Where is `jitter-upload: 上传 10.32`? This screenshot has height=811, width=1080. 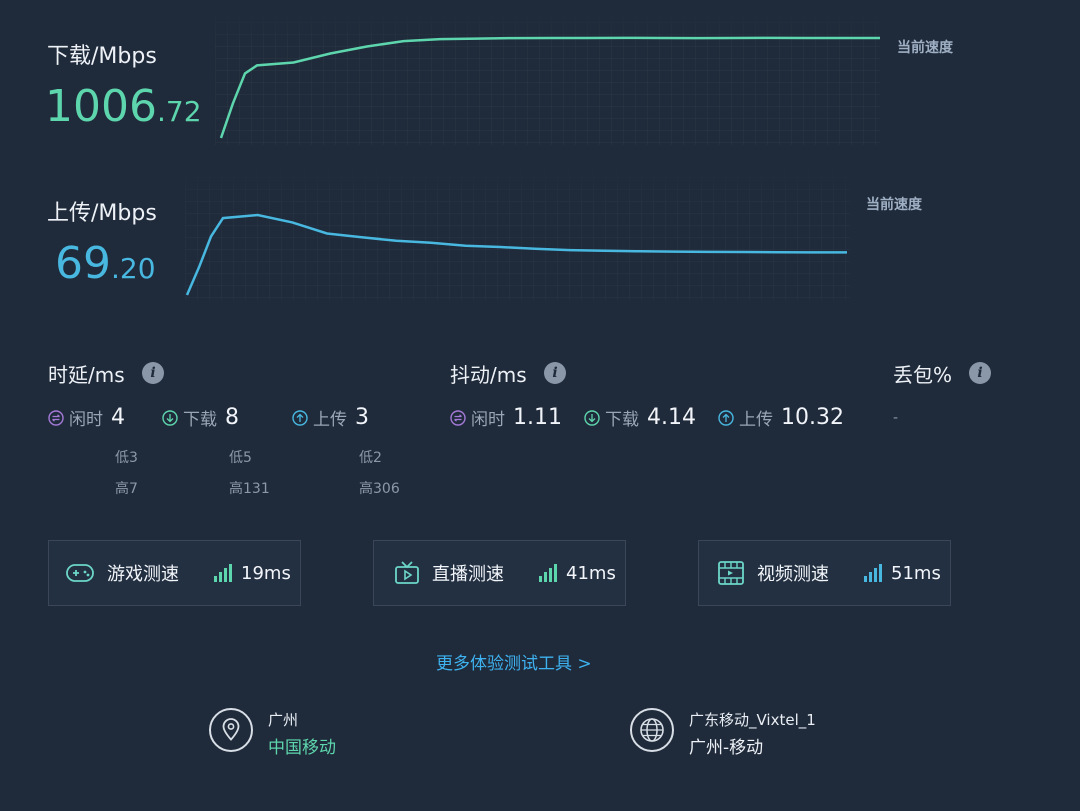 jitter-upload: 上传 10.32 is located at coordinates (781, 417).